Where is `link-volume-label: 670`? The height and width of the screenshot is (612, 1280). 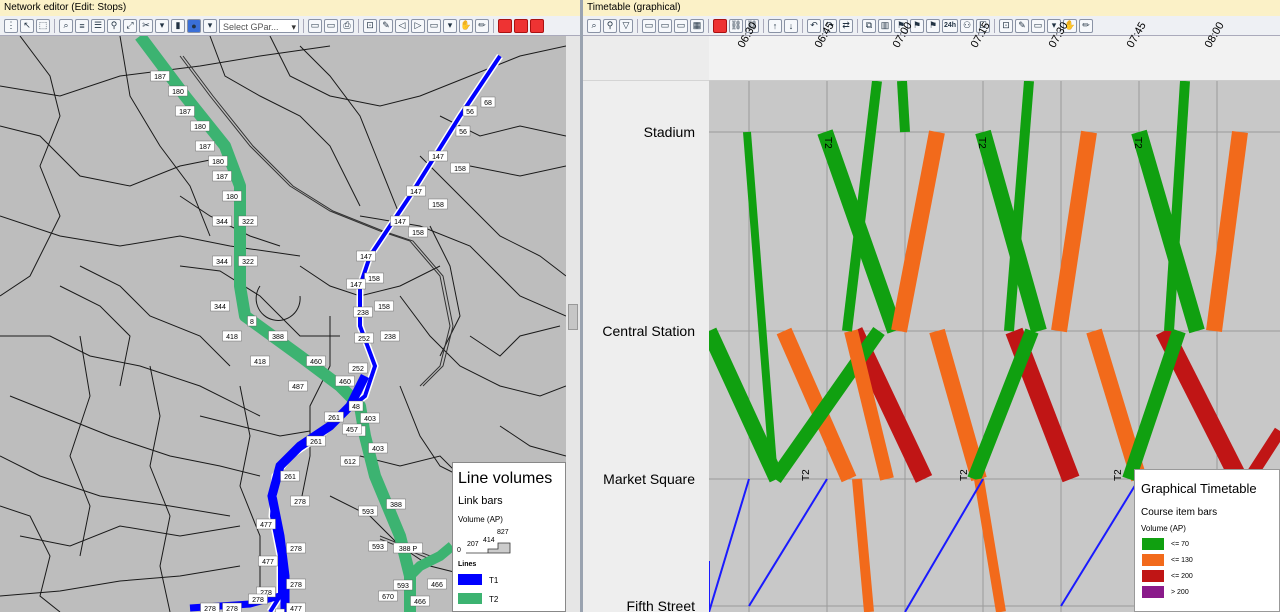 link-volume-label: 670 is located at coordinates (388, 597).